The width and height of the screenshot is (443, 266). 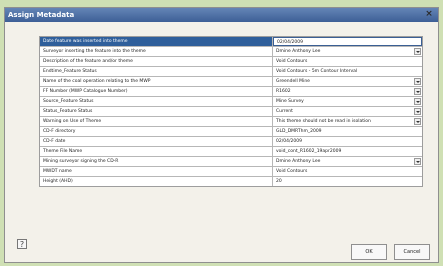 What do you see at coordinates (347, 111) in the screenshot?
I see `value-cell: Current` at bounding box center [347, 111].